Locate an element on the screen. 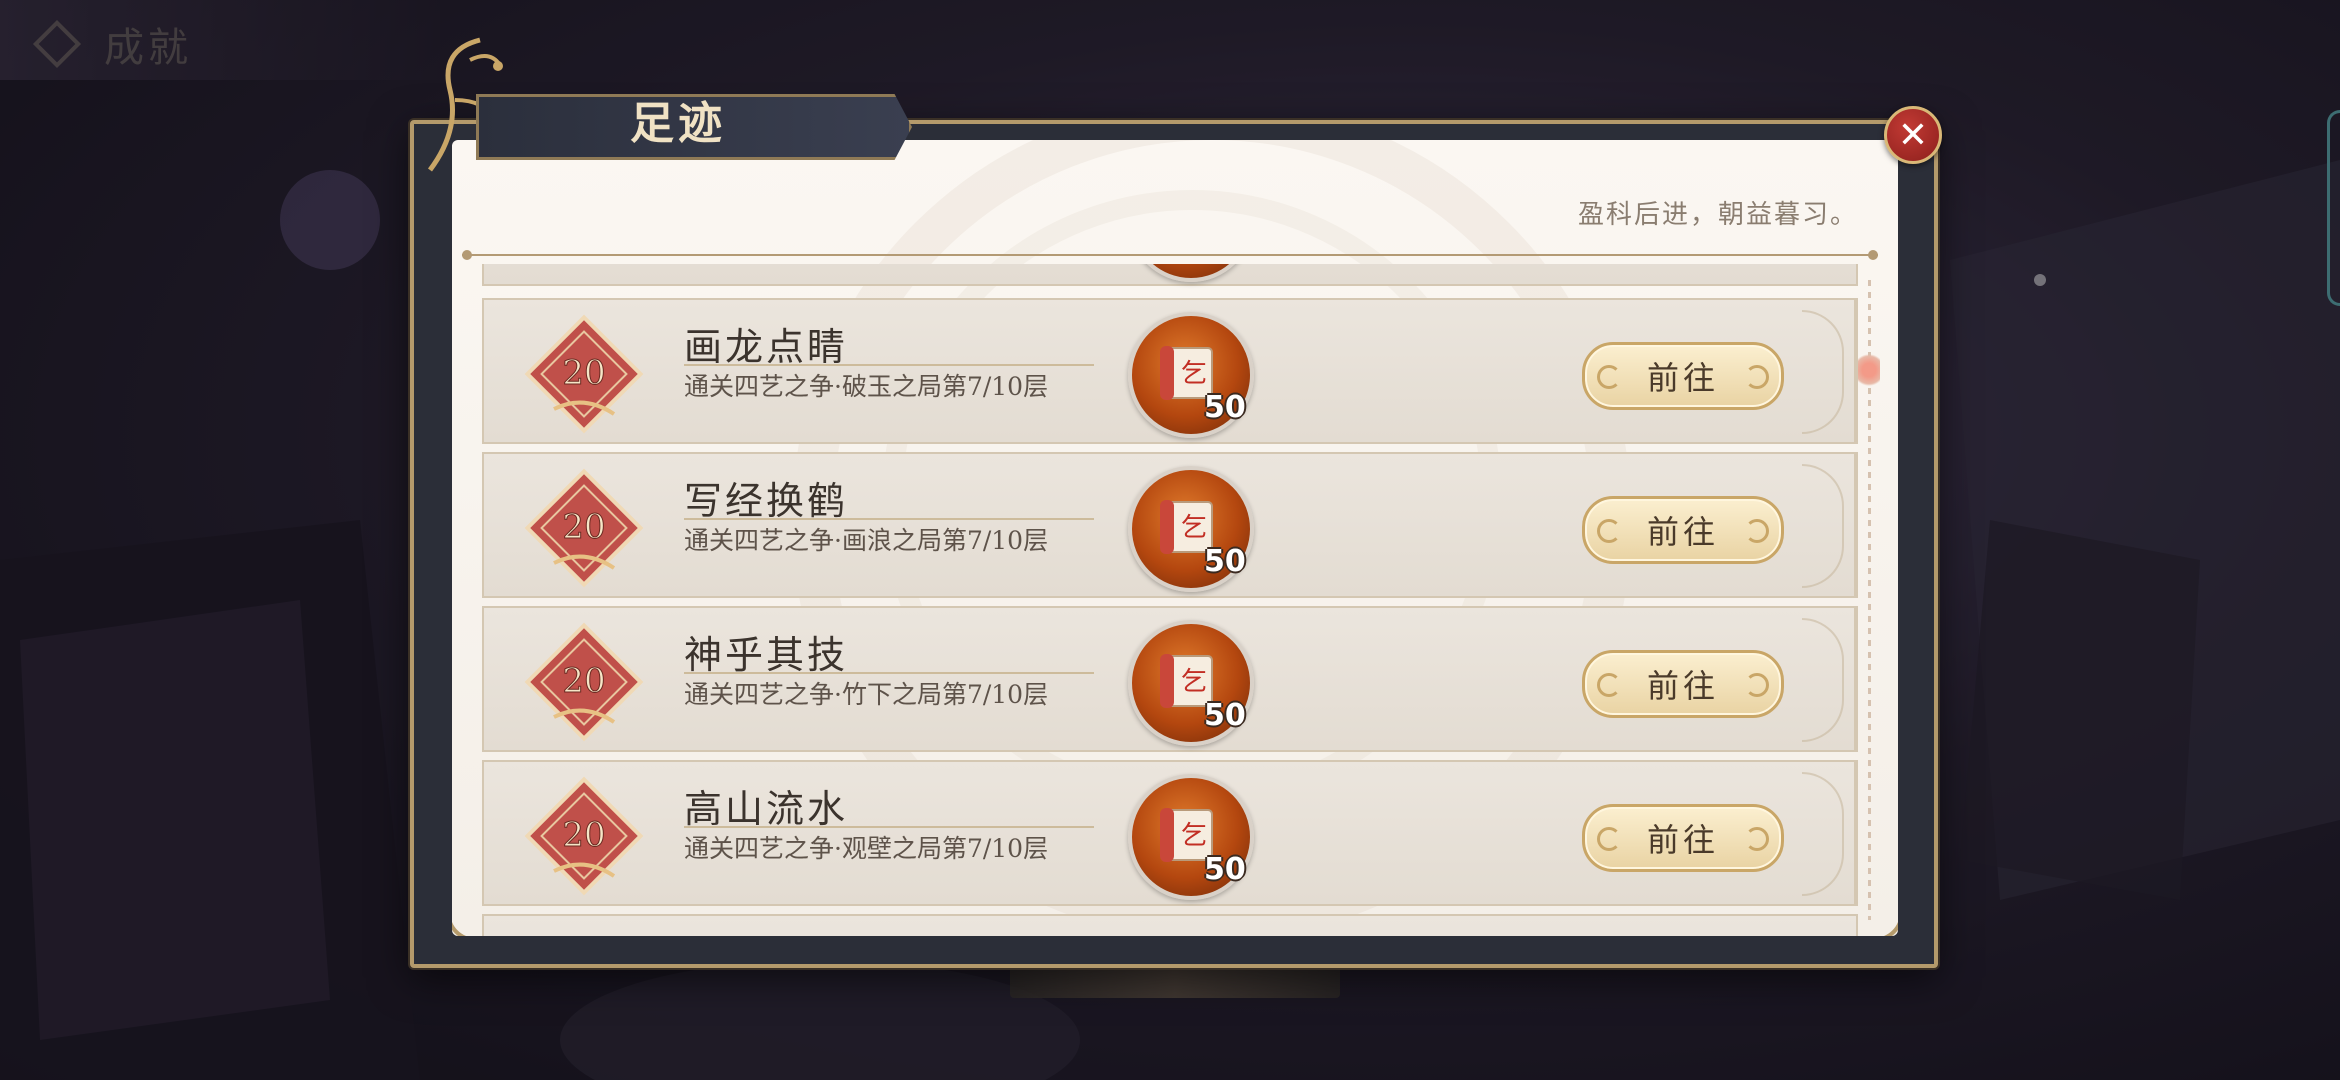 Image resolution: width=2340 pixels, height=1080 pixels. list-item-partial-top is located at coordinates (1170, 275).